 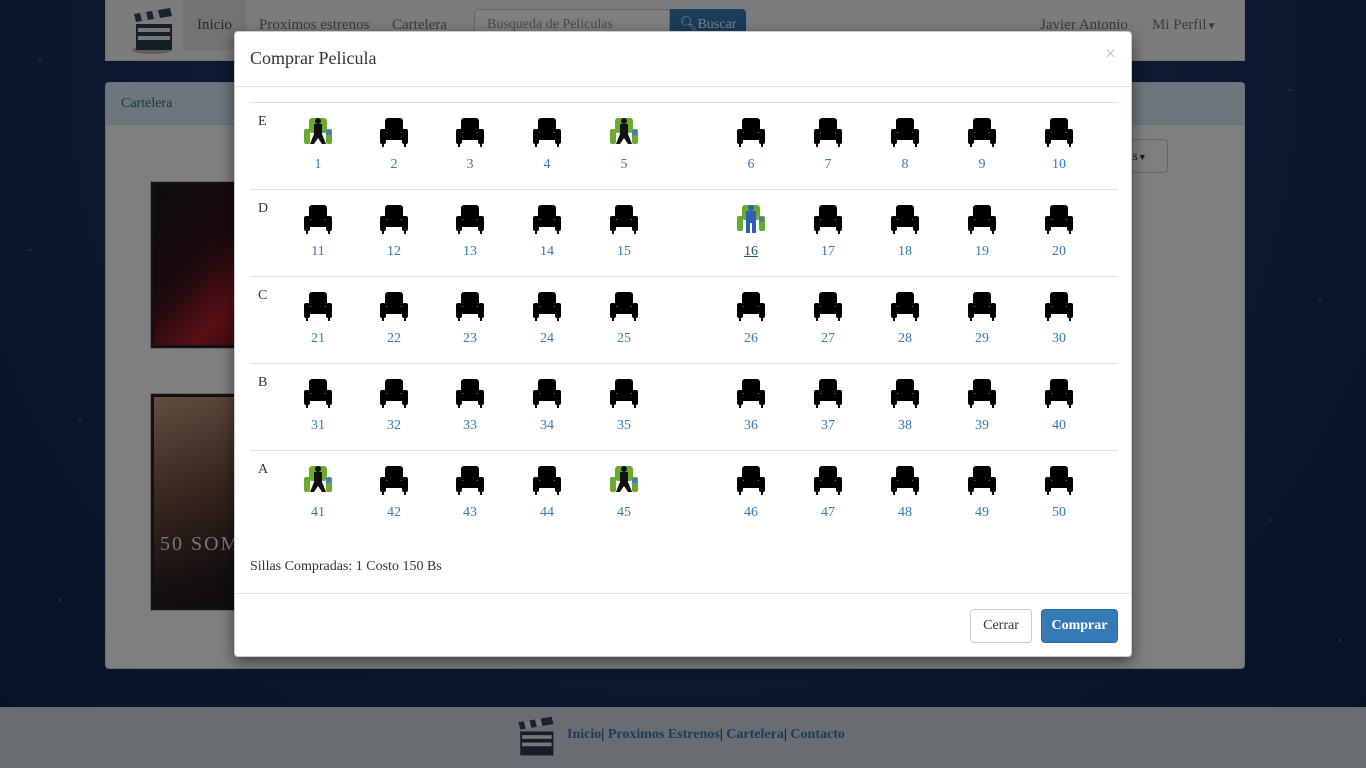 I want to click on seat: 27, so click(x=828, y=318).